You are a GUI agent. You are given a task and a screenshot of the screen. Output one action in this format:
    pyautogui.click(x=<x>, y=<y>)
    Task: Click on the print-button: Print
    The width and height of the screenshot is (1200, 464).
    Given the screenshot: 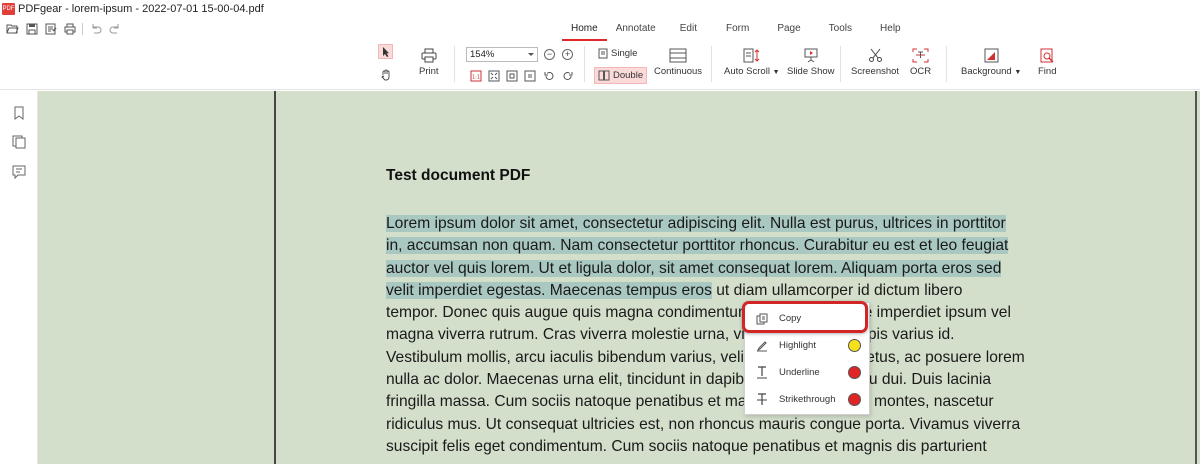 What is the action you would take?
    pyautogui.click(x=429, y=62)
    